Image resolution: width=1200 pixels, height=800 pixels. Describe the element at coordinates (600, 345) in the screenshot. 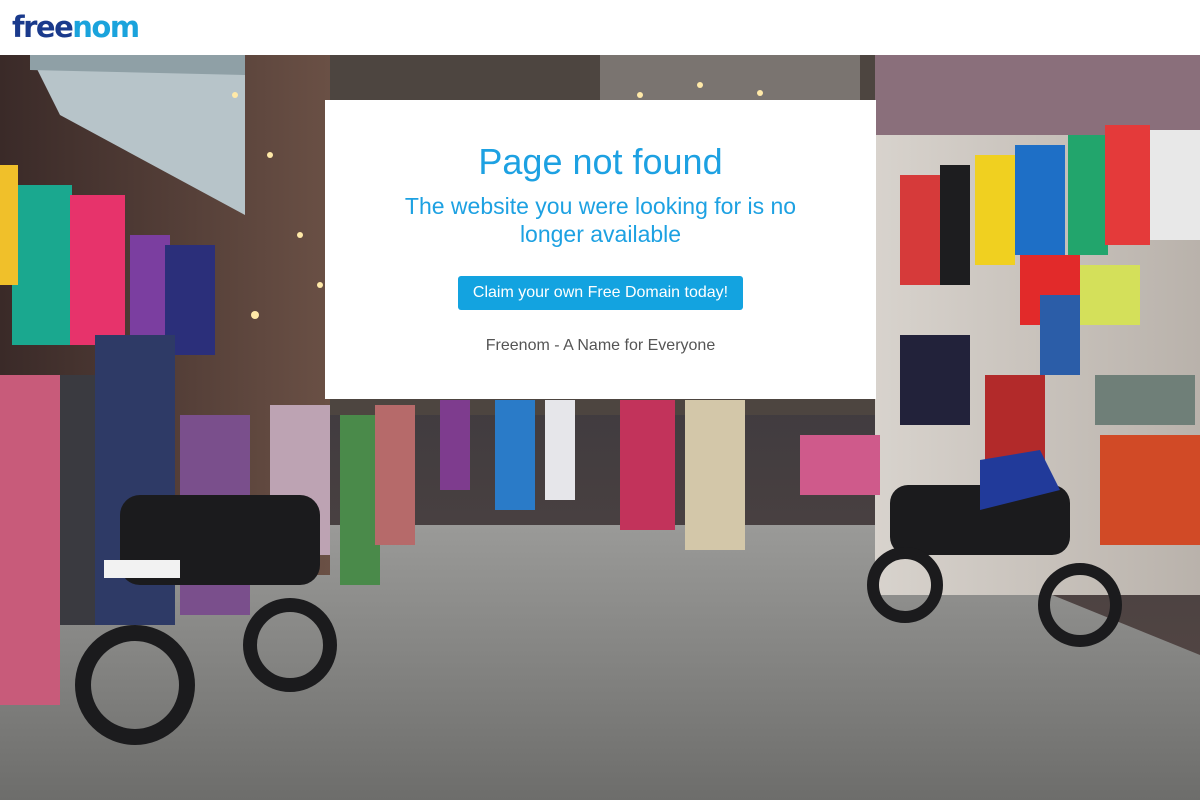

I see `tagline: Freenom - A Name for Everyone` at that location.